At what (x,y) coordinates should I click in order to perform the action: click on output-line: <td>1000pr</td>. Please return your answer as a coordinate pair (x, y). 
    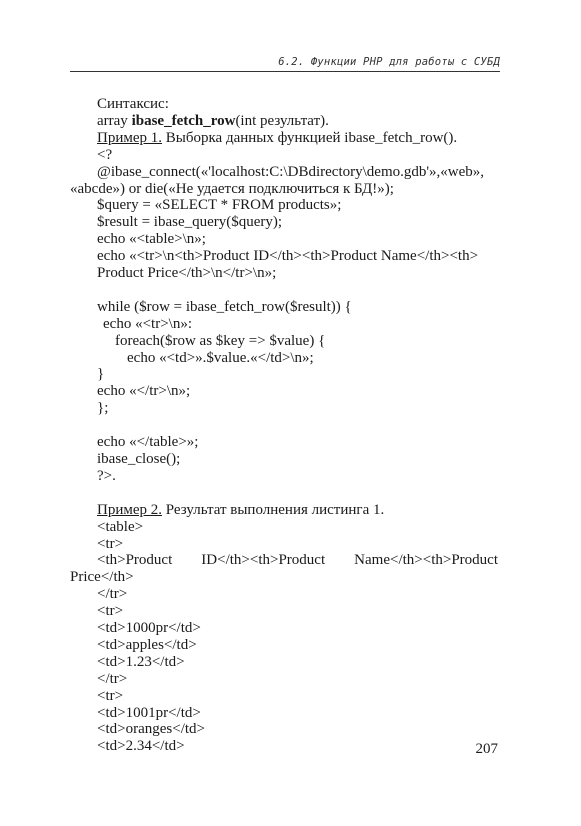
    Looking at the image, I should click on (149, 628).